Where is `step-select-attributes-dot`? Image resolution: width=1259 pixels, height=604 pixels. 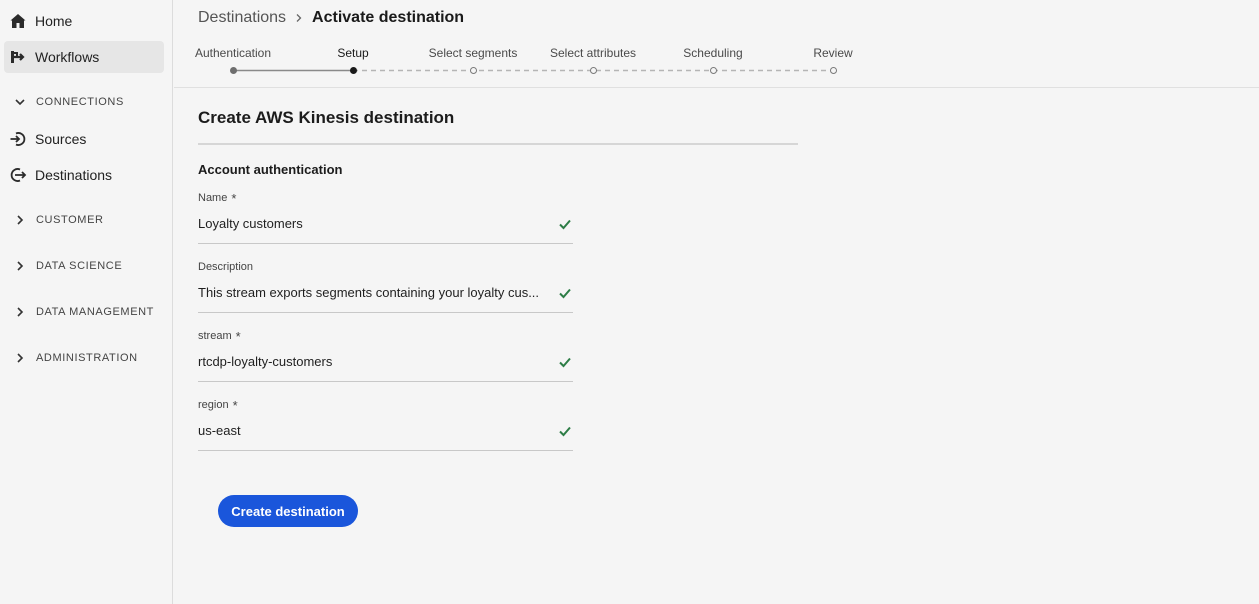 step-select-attributes-dot is located at coordinates (593, 70).